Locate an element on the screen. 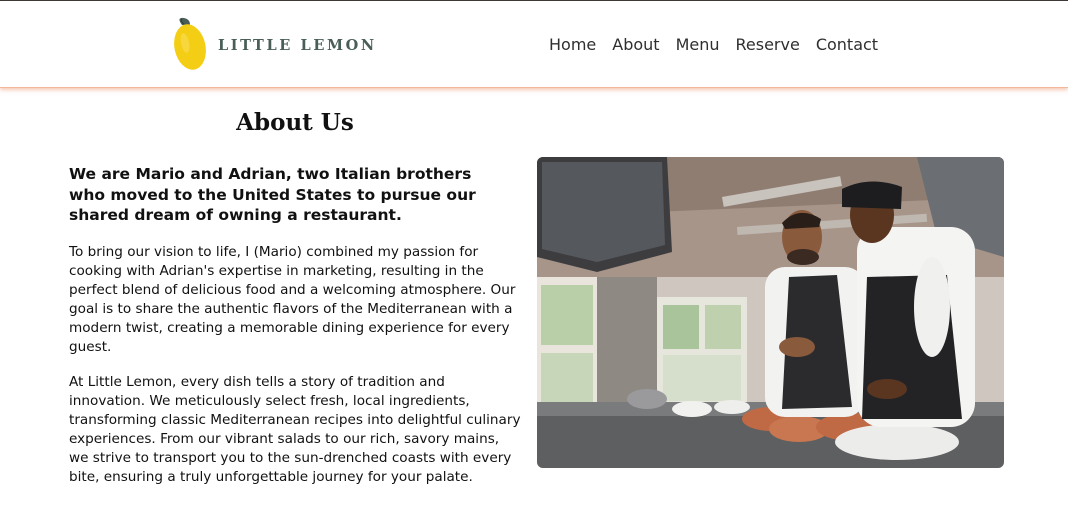  nav-menu-link: Menu is located at coordinates (698, 45).